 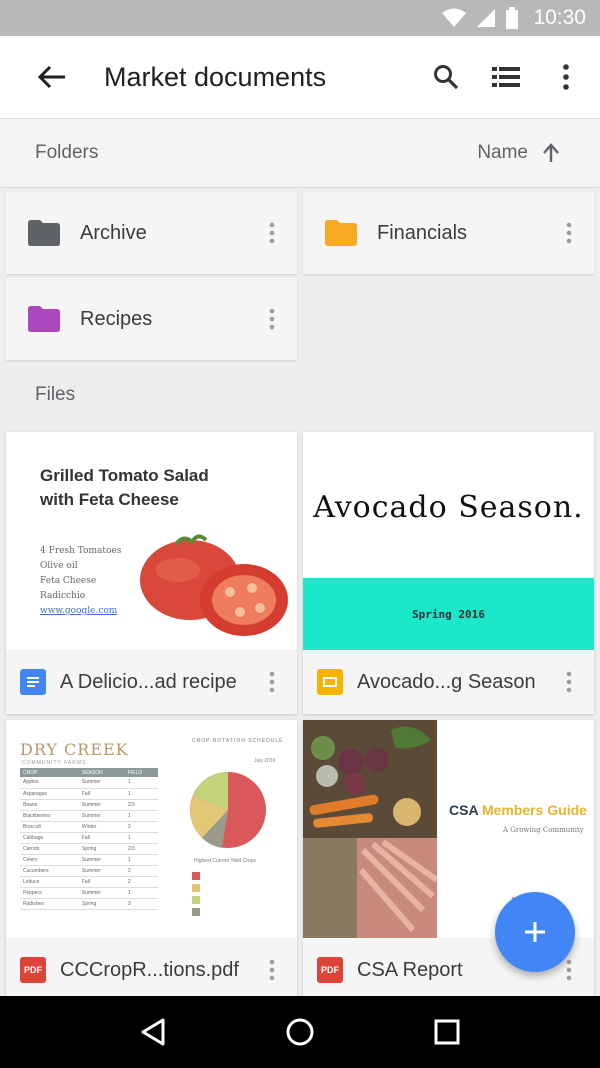 What do you see at coordinates (448, 682) in the screenshot?
I see `file-meta: Avocado...g Season` at bounding box center [448, 682].